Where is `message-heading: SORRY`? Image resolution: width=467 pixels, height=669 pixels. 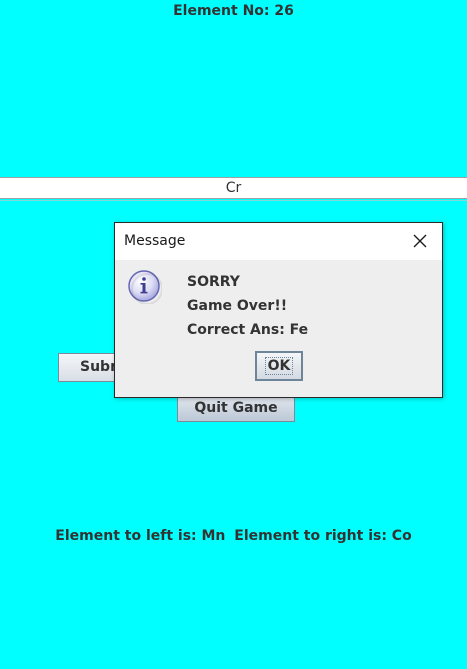 message-heading: SORRY is located at coordinates (213, 282).